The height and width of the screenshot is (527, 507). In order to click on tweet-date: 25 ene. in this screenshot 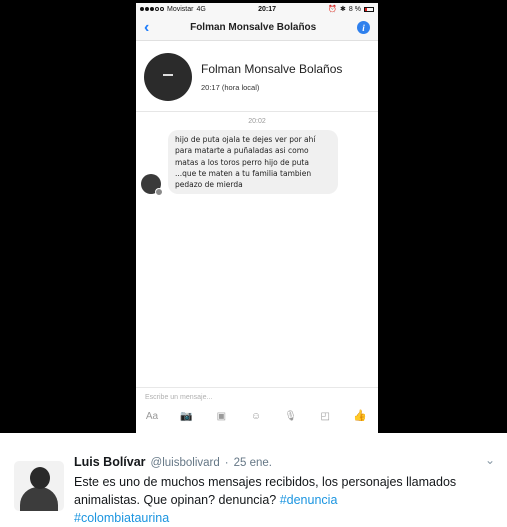, I will do `click(253, 463)`.